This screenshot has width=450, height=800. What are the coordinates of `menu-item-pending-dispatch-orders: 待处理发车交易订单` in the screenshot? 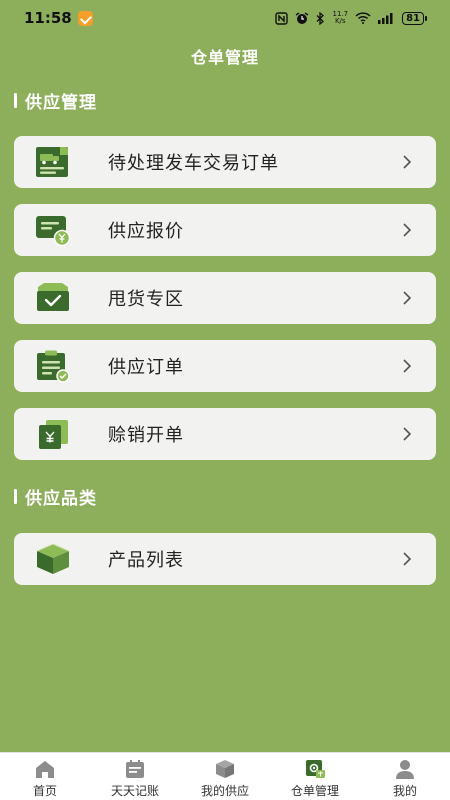 It's located at (225, 162).